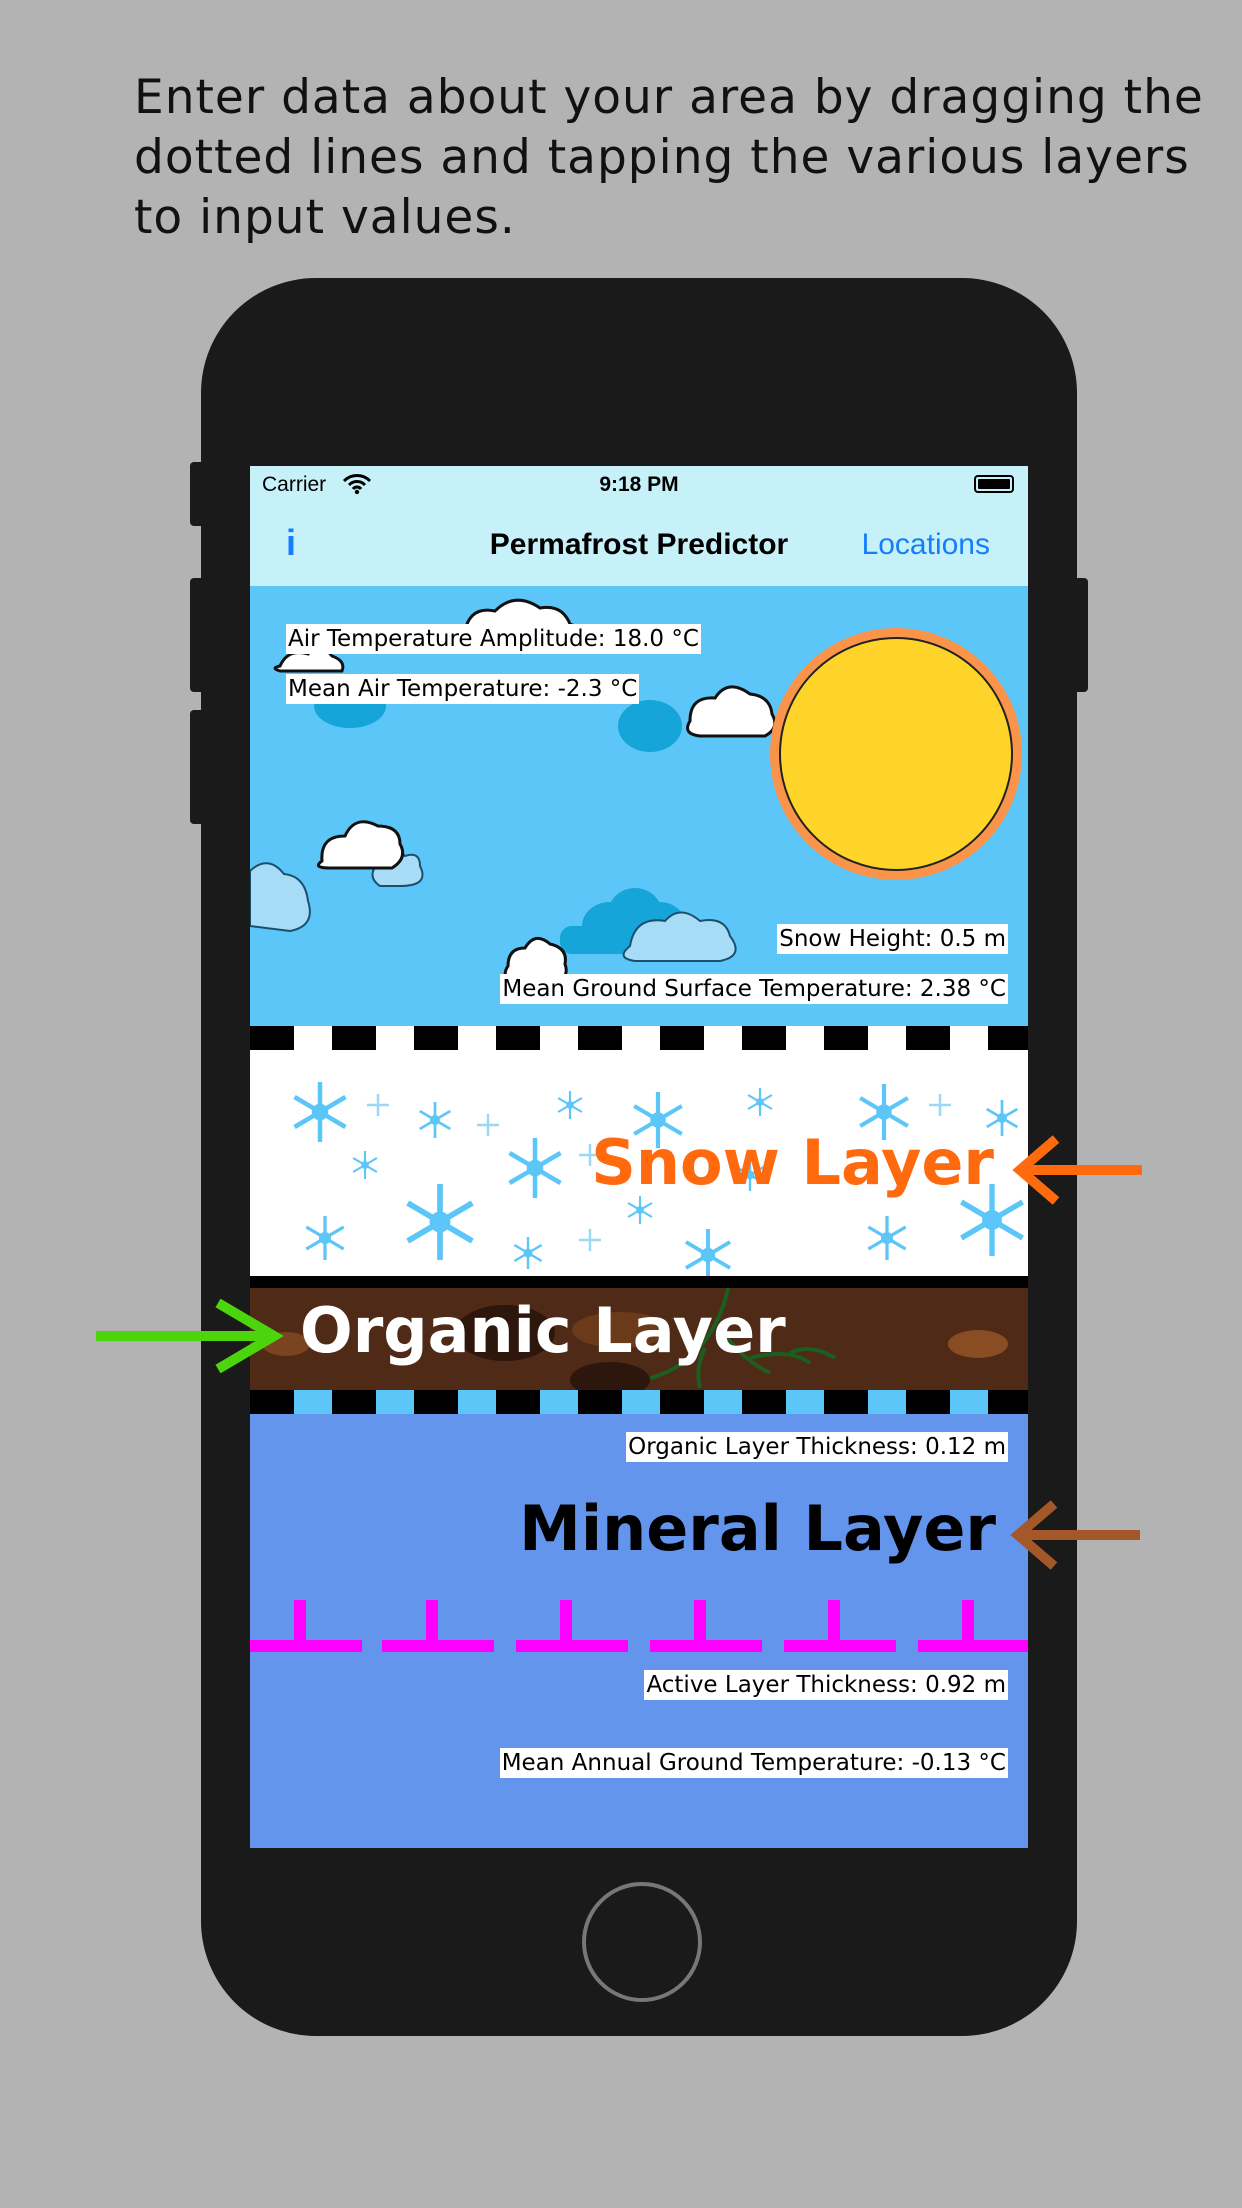 This screenshot has height=2208, width=1242. What do you see at coordinates (190, 1336) in the screenshot?
I see `arrow-right-icon` at bounding box center [190, 1336].